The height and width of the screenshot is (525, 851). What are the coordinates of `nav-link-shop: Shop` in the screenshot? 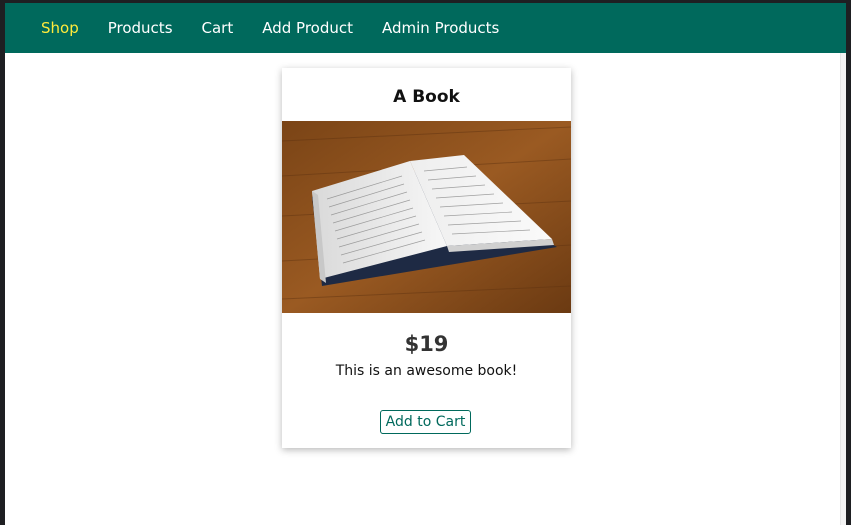 It's located at (60, 28).